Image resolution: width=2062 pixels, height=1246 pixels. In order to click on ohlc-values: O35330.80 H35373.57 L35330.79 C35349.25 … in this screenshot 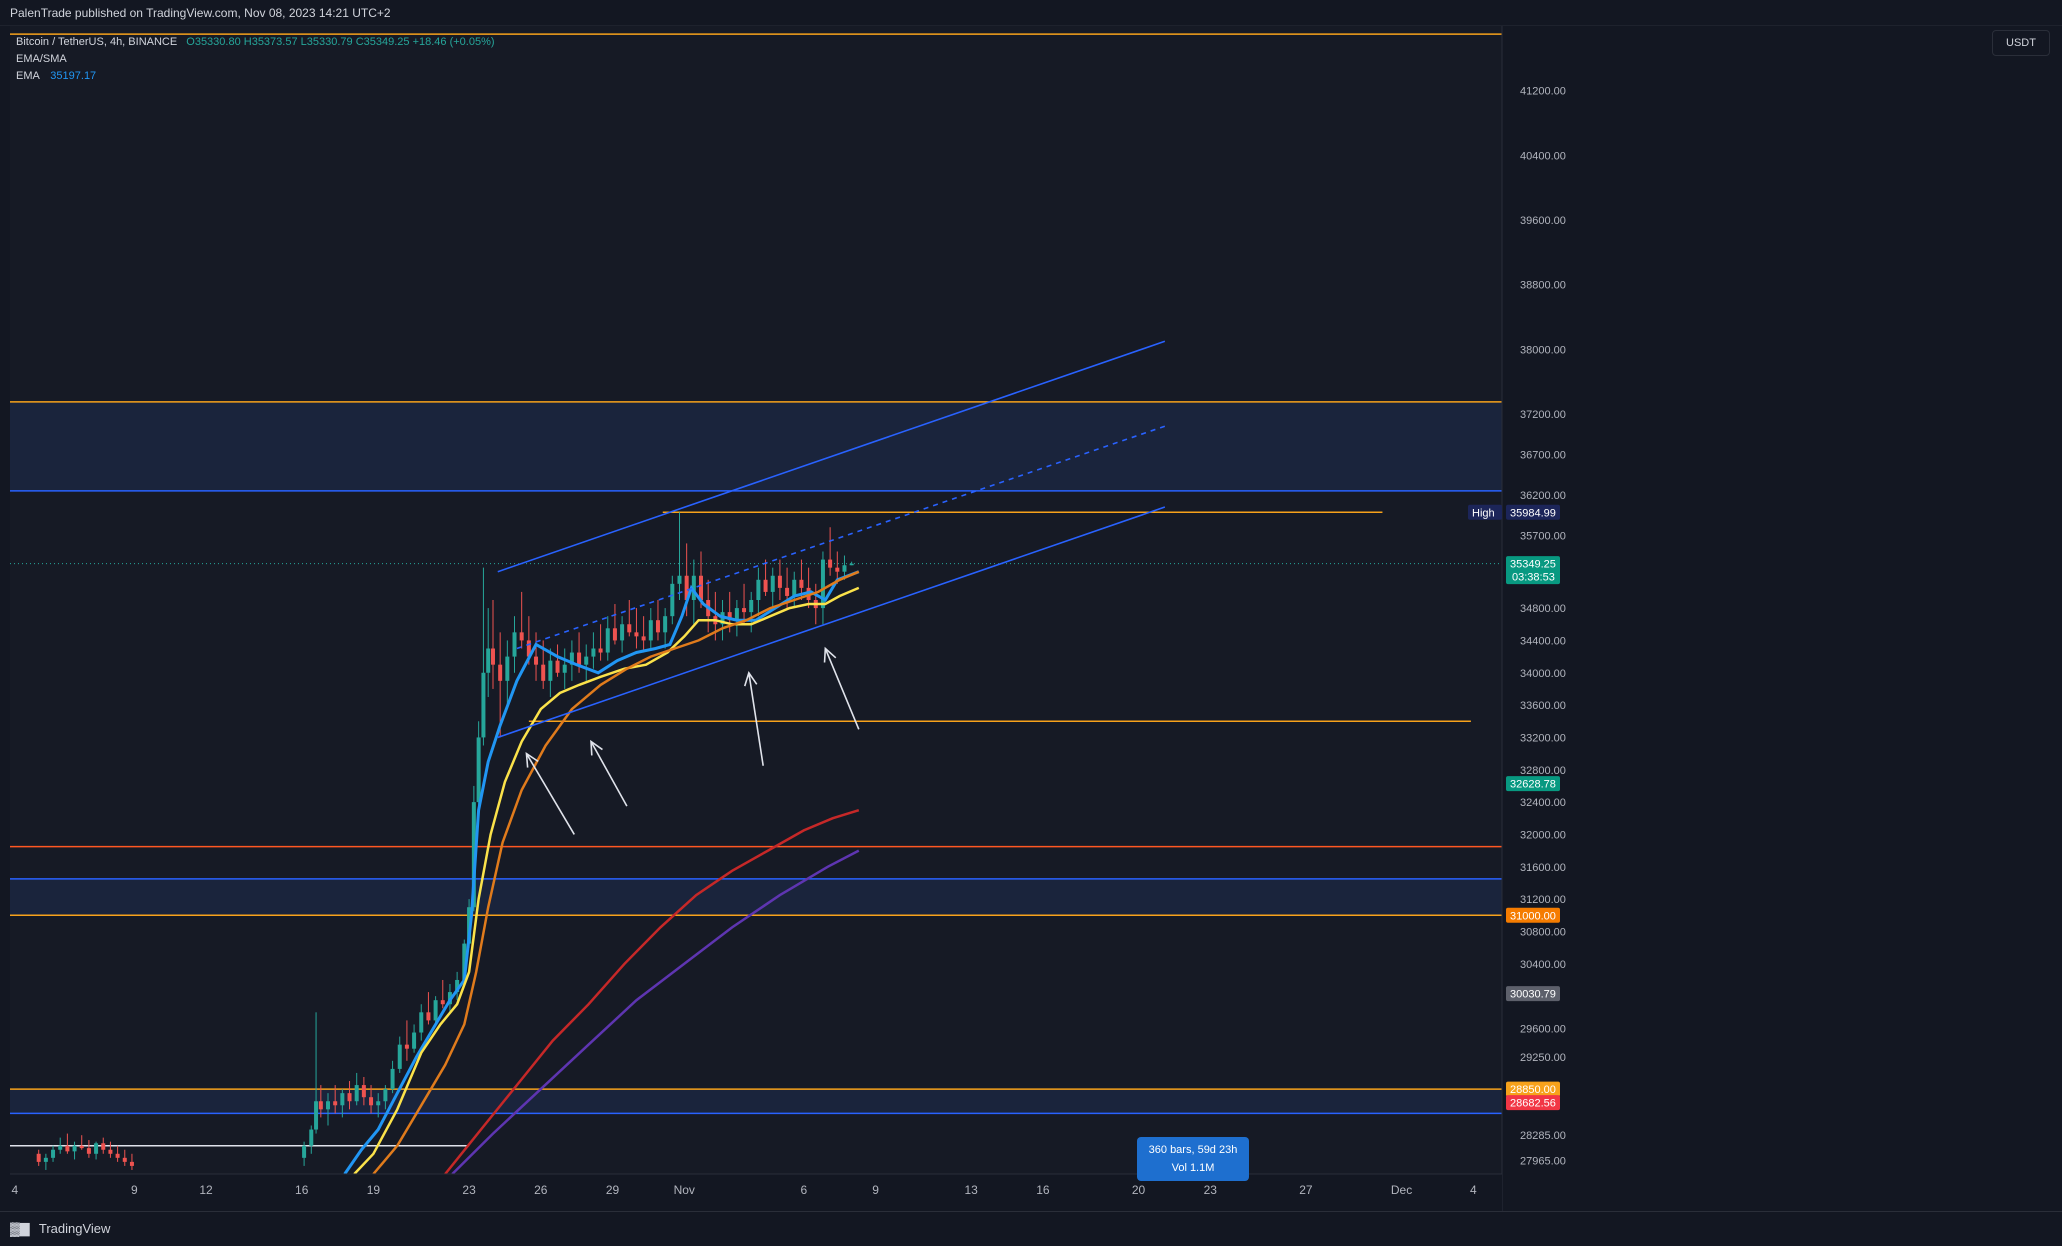, I will do `click(340, 42)`.